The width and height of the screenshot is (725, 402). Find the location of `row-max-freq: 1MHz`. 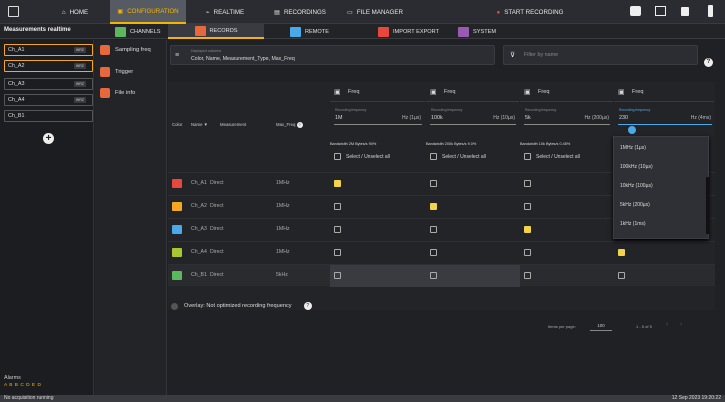

row-max-freq: 1MHz is located at coordinates (283, 183).